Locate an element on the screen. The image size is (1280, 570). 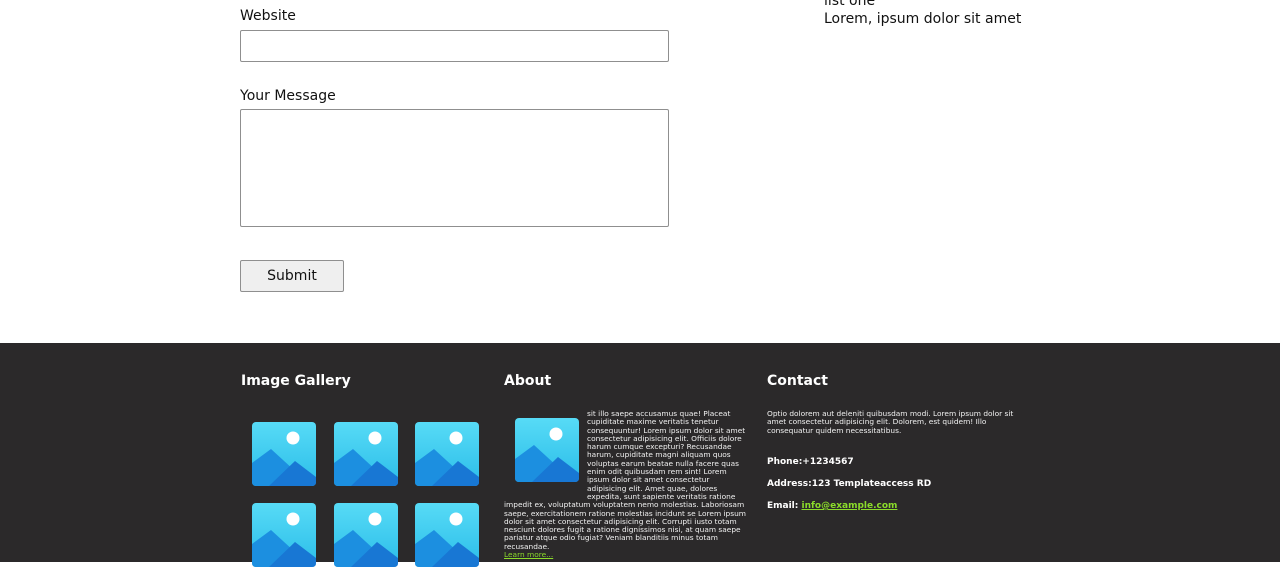
phone-label: Phone: is located at coordinates (785, 462).